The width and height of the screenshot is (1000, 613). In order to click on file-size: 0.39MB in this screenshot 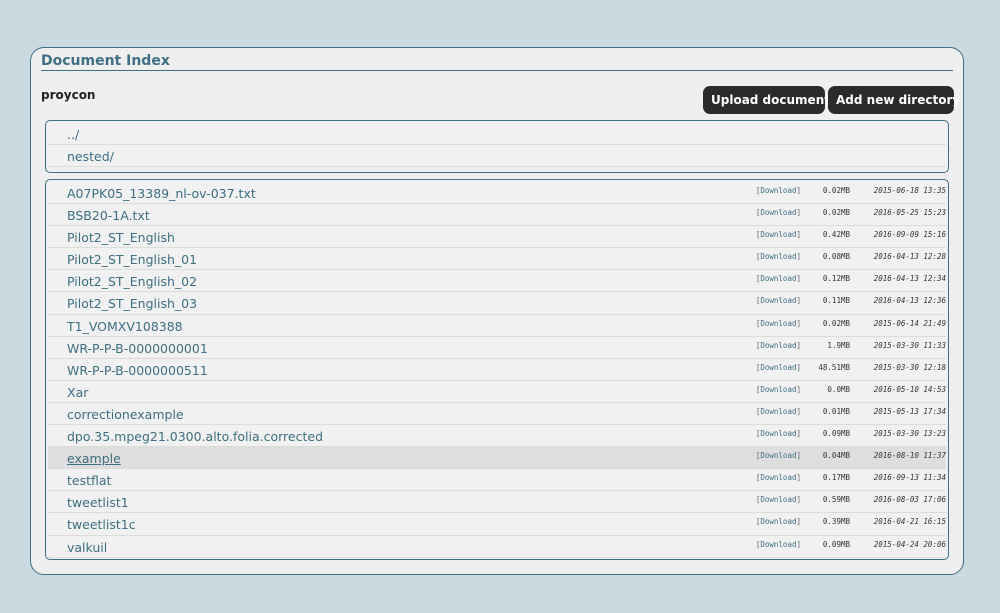, I will do `click(836, 522)`.